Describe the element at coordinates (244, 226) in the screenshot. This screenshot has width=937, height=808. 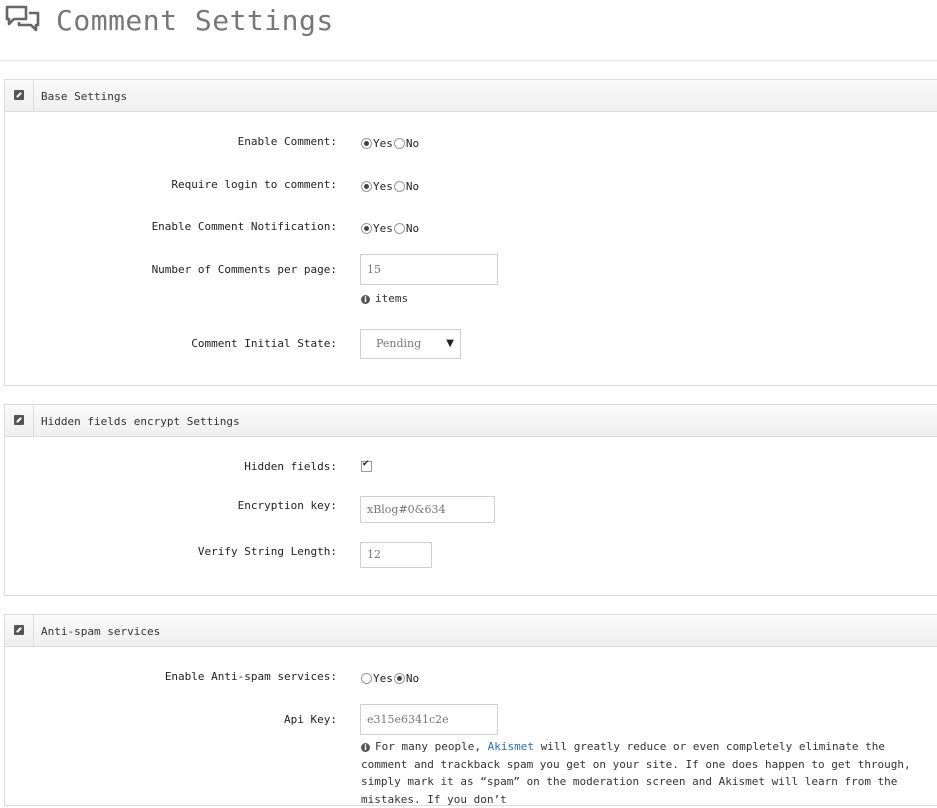
I see `enable-notification-label: Enable Comment Notification:` at that location.